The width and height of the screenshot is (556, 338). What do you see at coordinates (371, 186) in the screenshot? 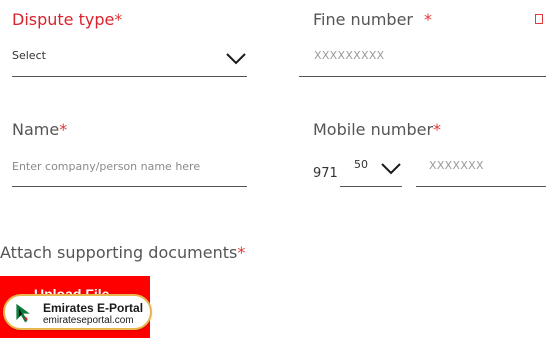
I see `mobile-prefix-underline` at bounding box center [371, 186].